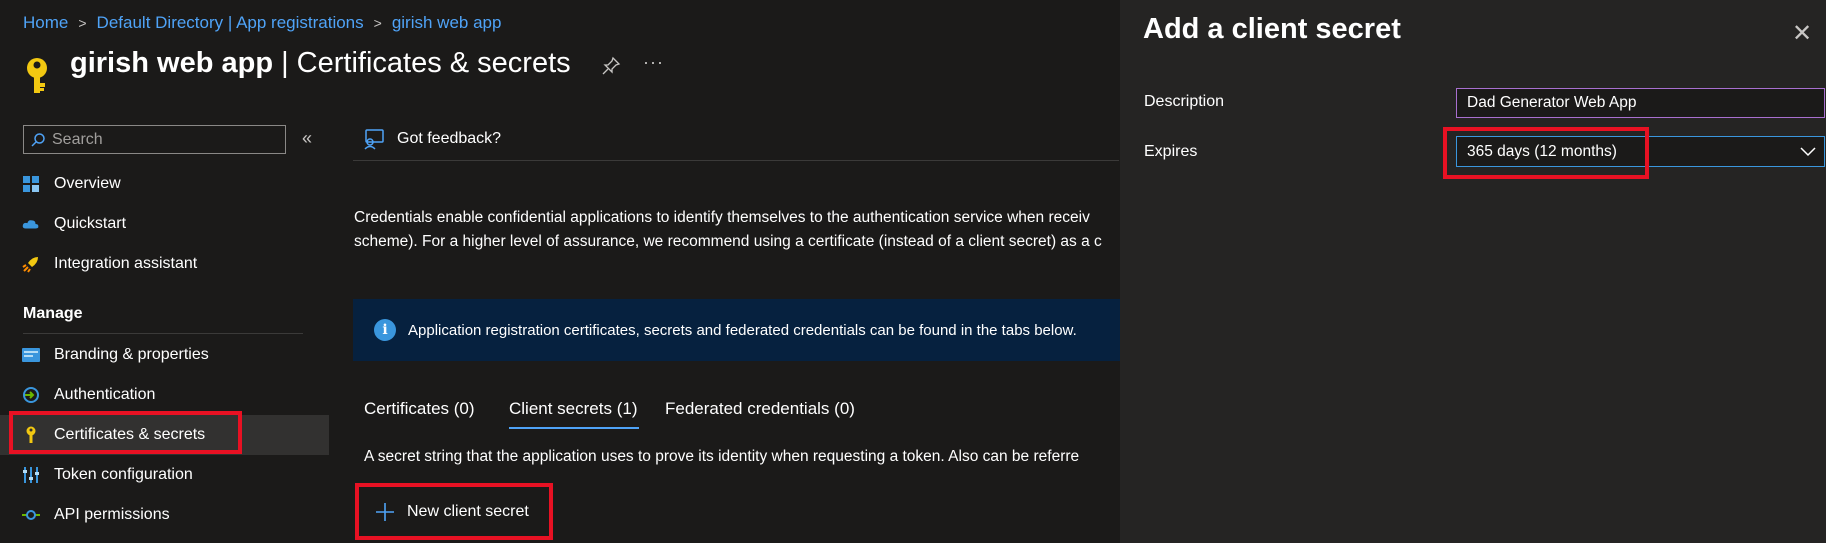 Image resolution: width=1826 pixels, height=543 pixels. I want to click on sidebar-item-quickstart: Quickstart, so click(164, 224).